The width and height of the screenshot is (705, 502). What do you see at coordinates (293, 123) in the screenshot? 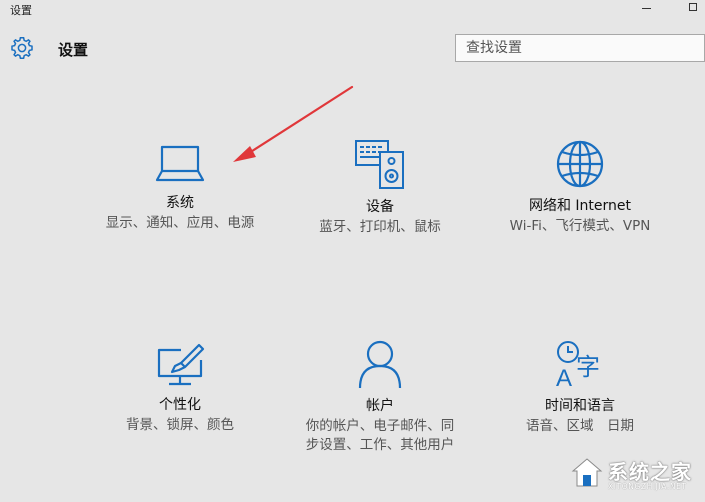
I see `annotation-arrow` at bounding box center [293, 123].